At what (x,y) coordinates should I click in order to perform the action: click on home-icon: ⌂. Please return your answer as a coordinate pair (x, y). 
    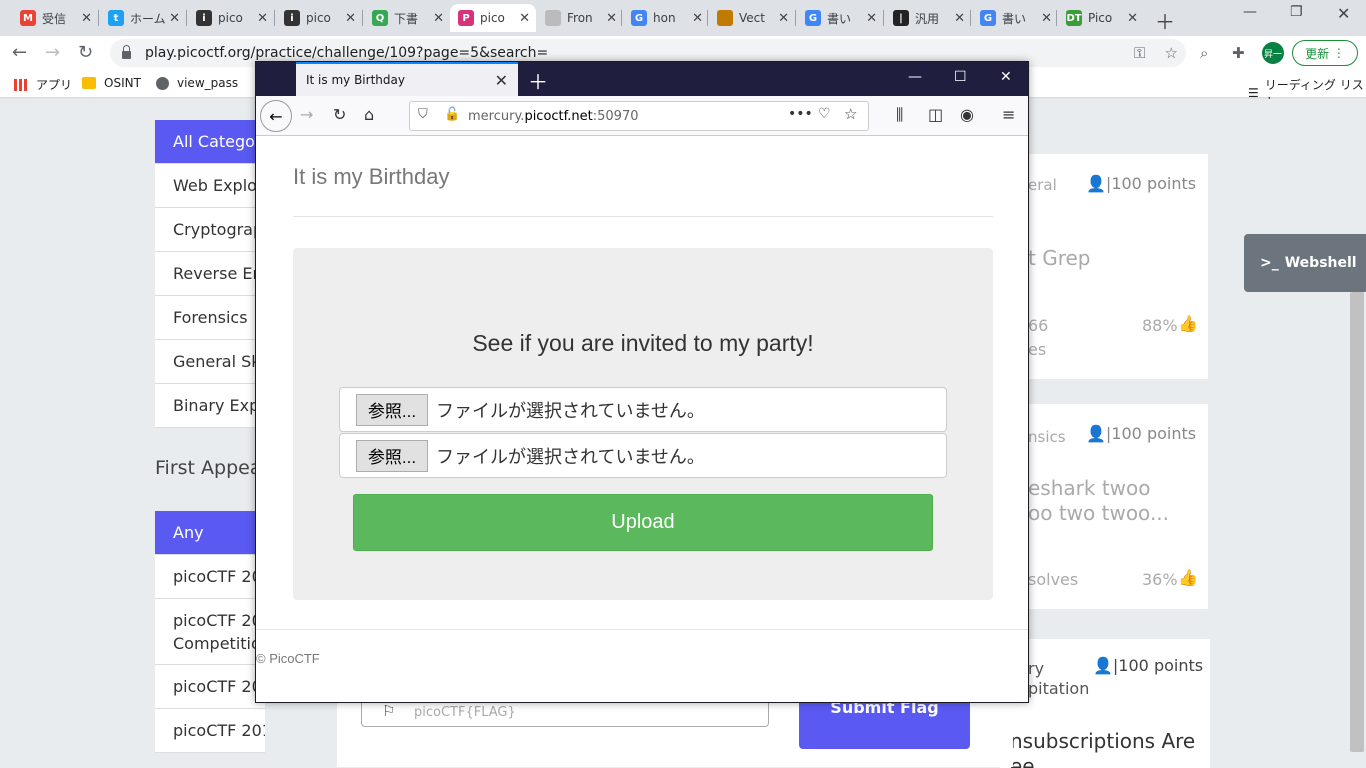
    Looking at the image, I should click on (369, 114).